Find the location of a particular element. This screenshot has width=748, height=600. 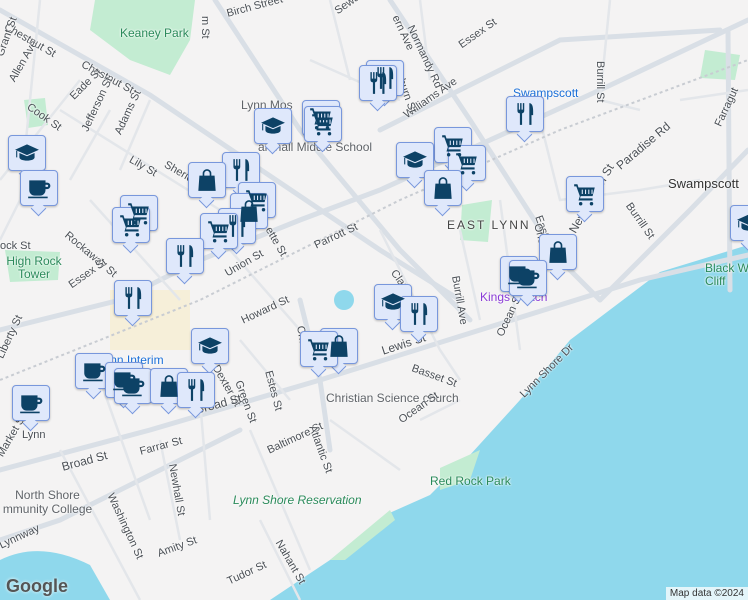

map-attribution: Map data ©2024 is located at coordinates (706, 593).